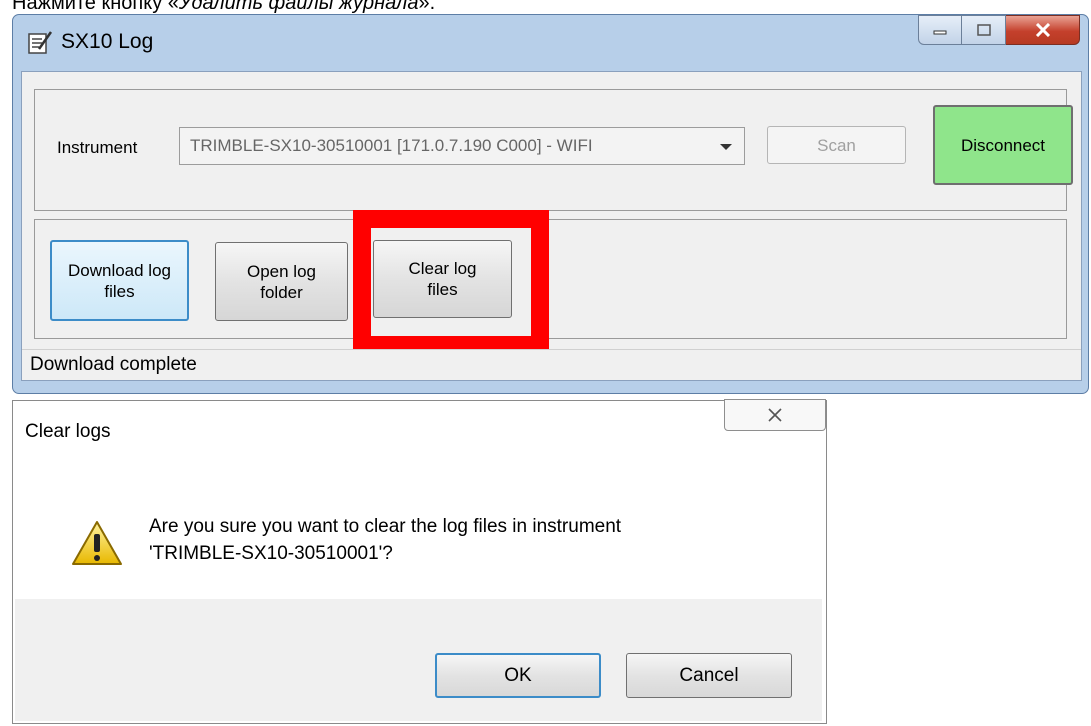 Image resolution: width=1091 pixels, height=726 pixels. I want to click on instrument-label: Instrument, so click(97, 147).